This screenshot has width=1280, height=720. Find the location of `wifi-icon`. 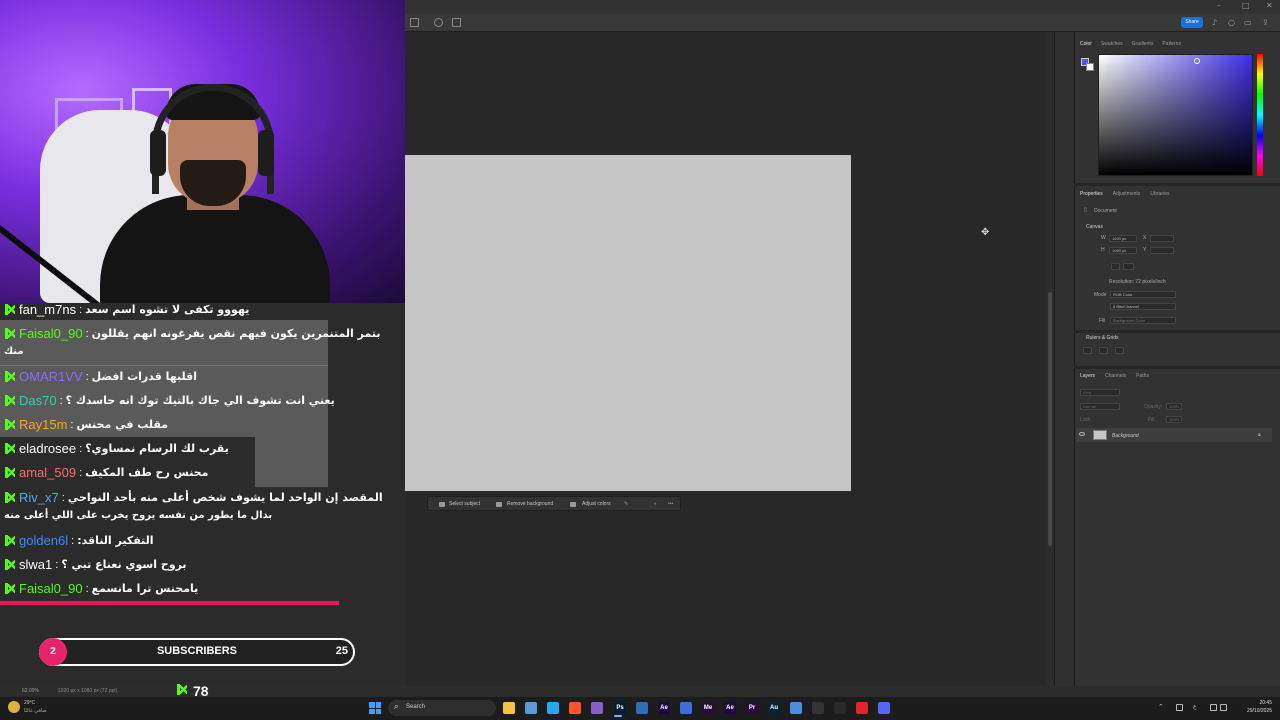

wifi-icon is located at coordinates (1213, 707).